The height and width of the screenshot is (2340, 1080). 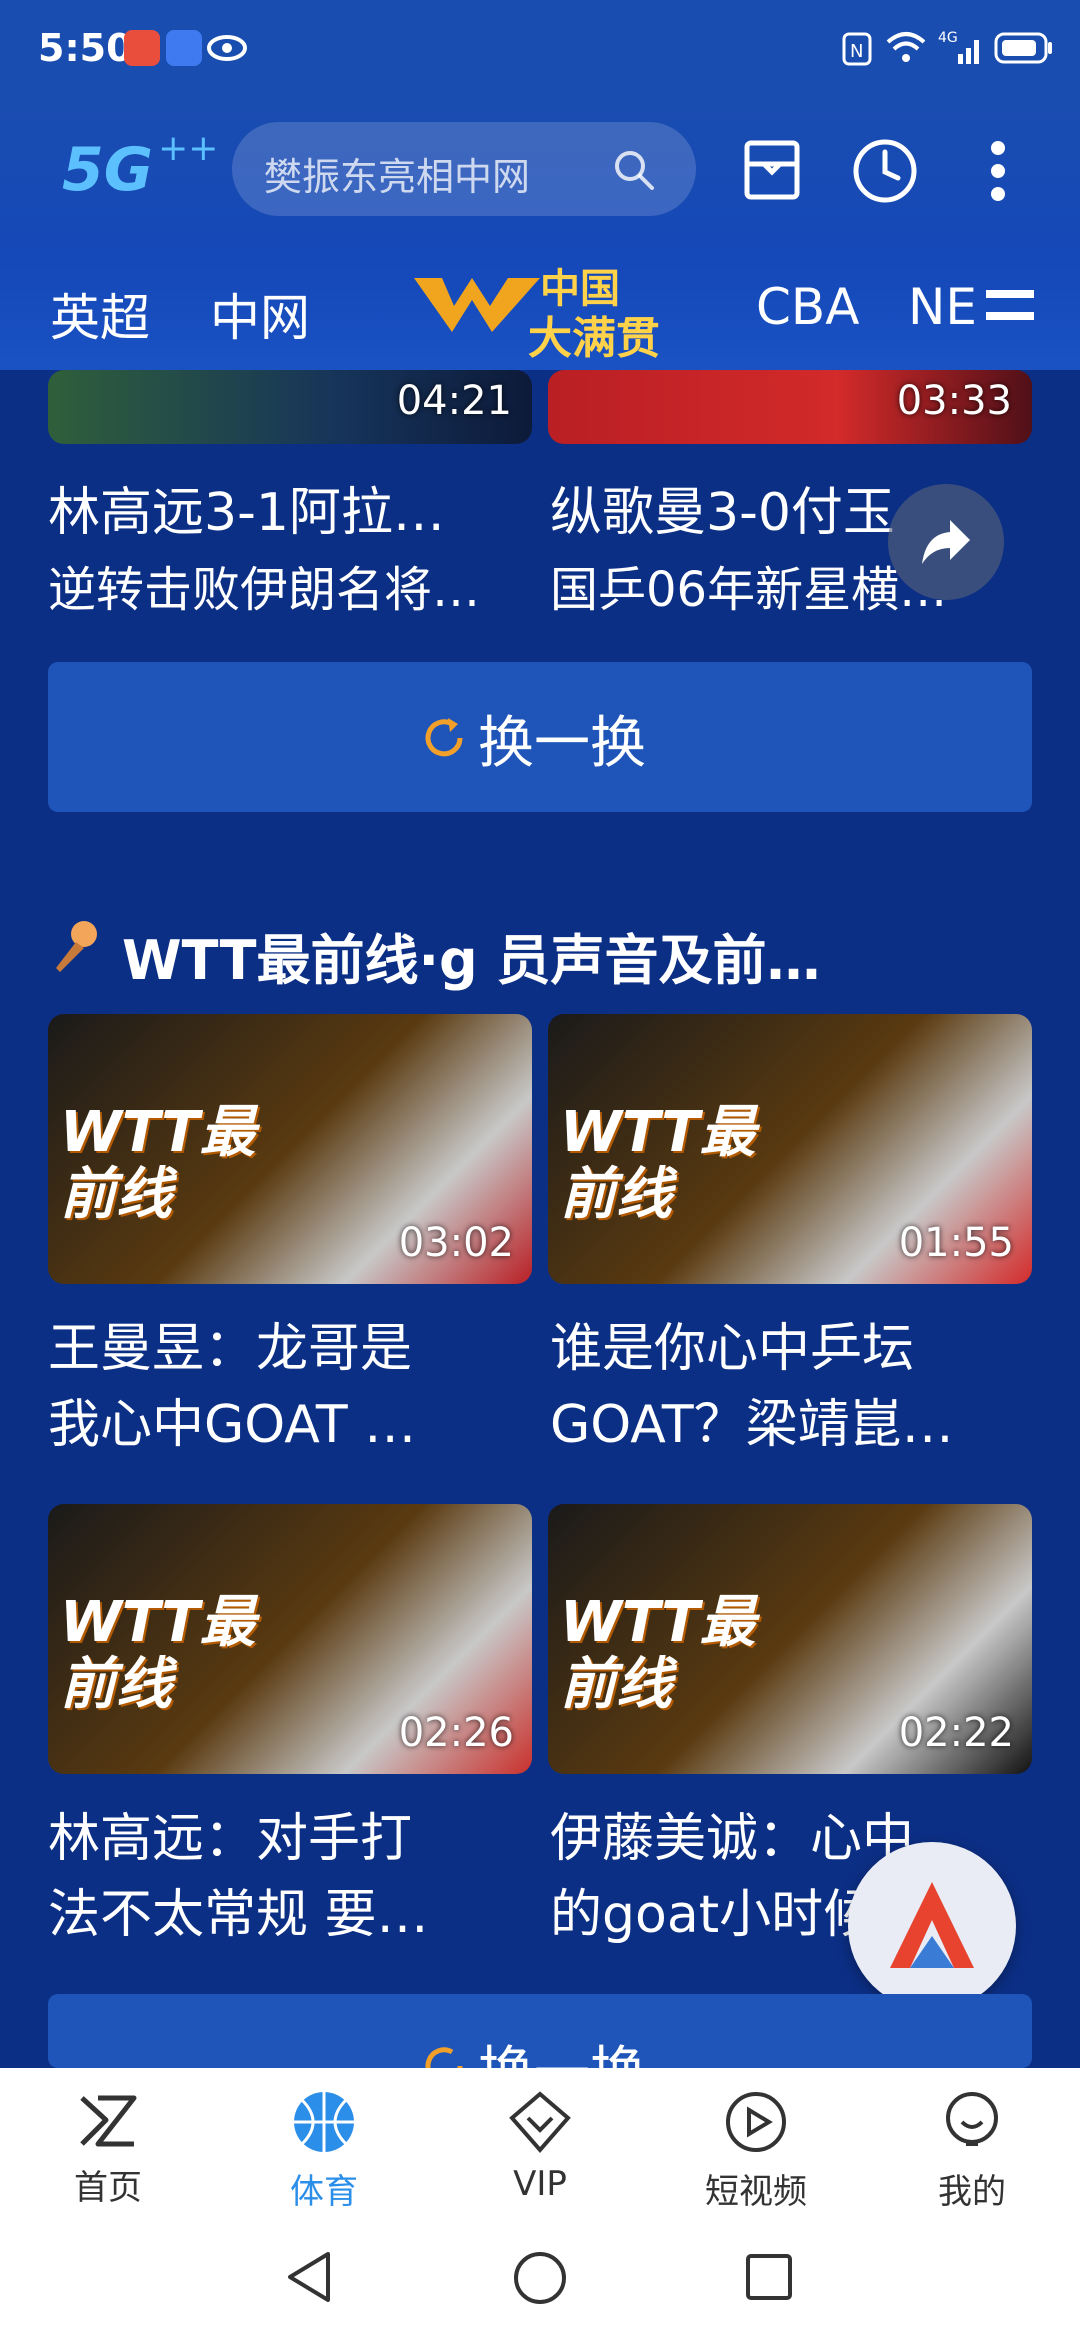 I want to click on tab-china-open: 中网, so click(x=260, y=314).